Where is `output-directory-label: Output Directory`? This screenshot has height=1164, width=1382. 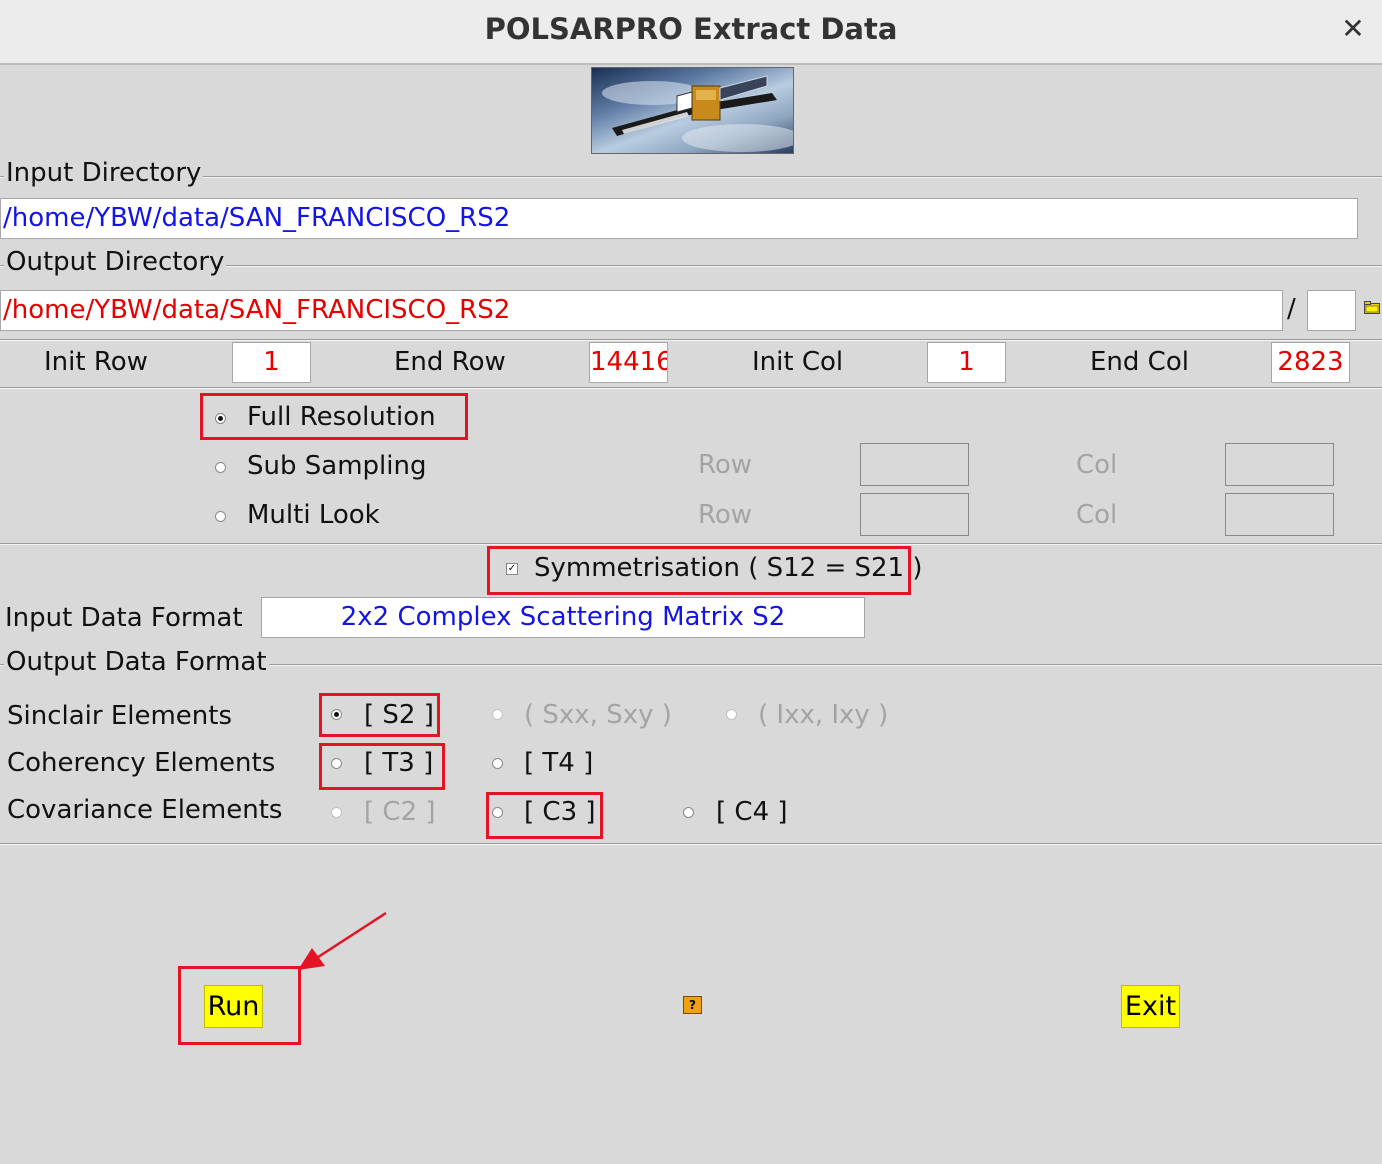 output-directory-label: Output Directory is located at coordinates (115, 262).